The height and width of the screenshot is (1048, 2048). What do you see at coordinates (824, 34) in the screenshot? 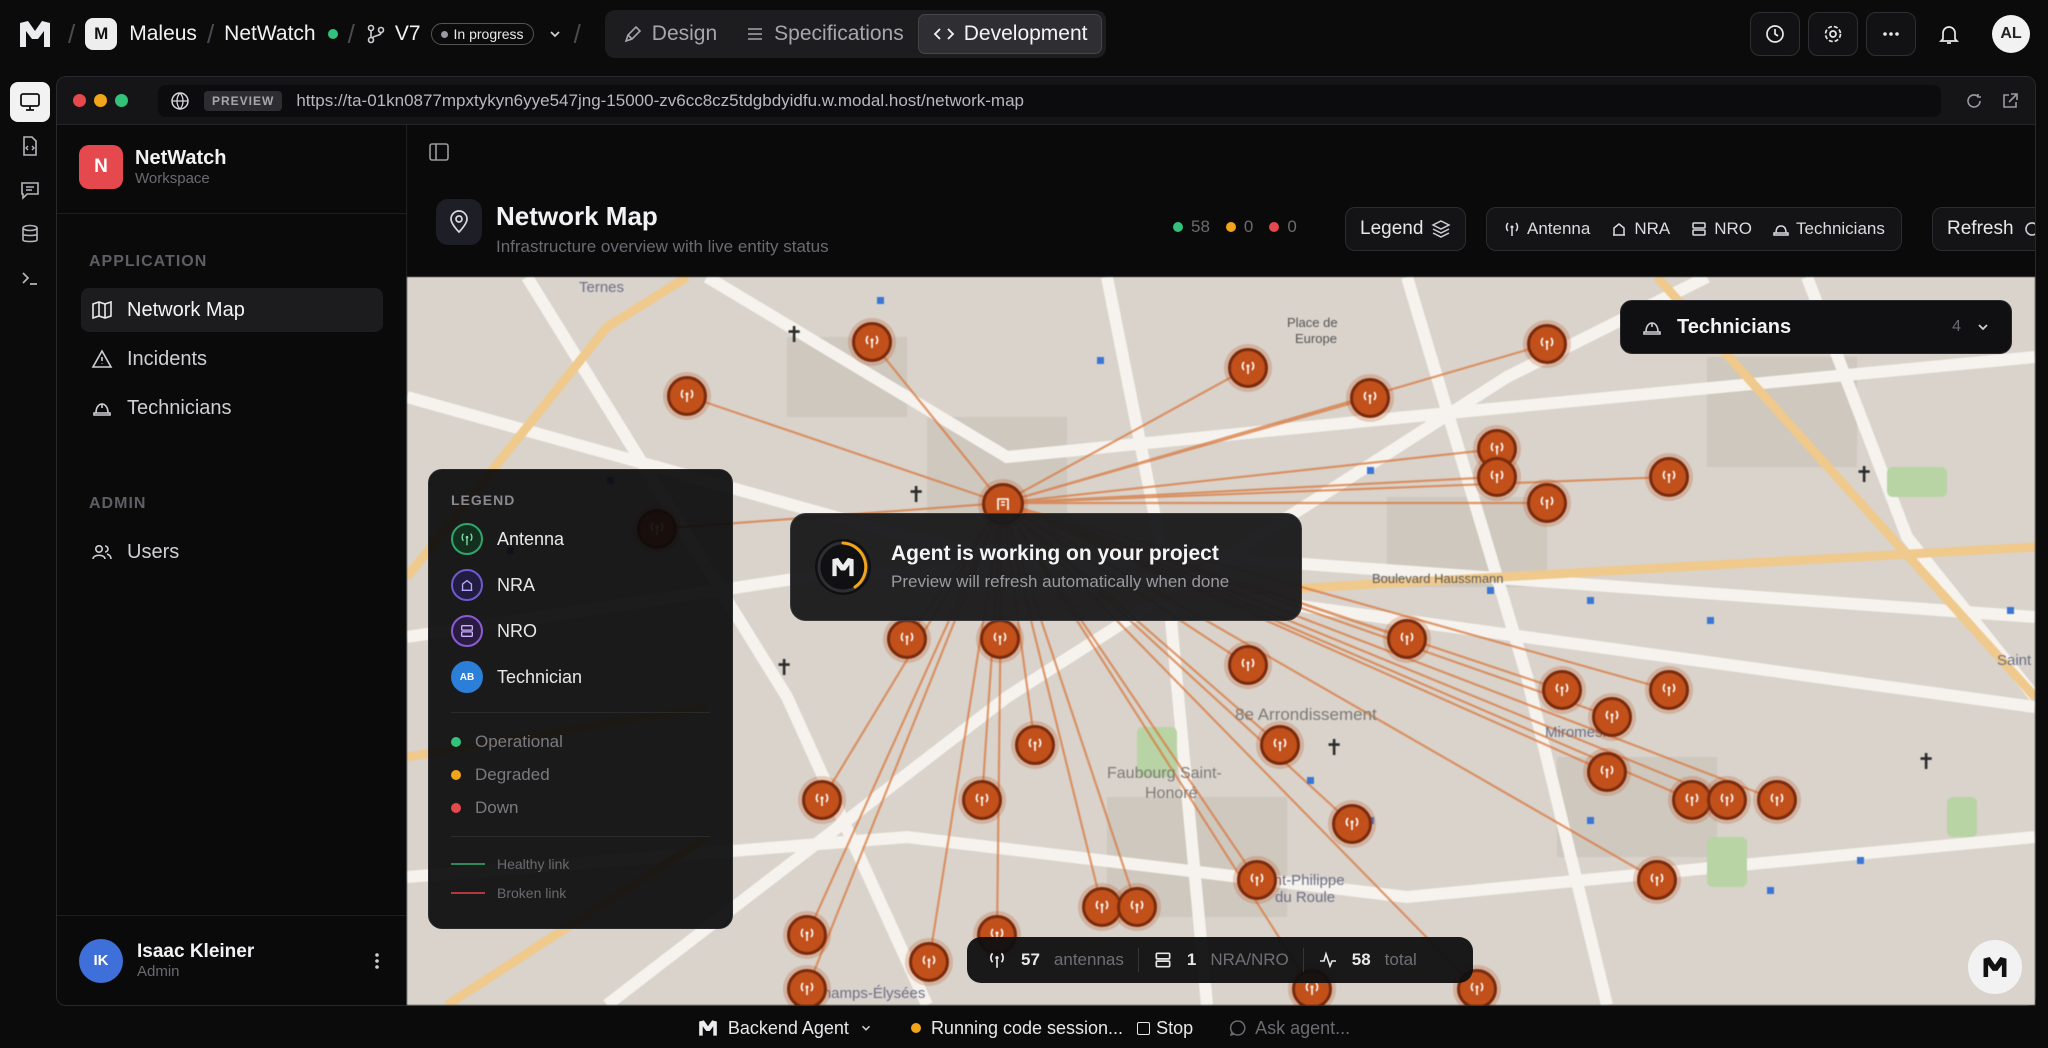
I see `tab-specifications: Specifications` at bounding box center [824, 34].